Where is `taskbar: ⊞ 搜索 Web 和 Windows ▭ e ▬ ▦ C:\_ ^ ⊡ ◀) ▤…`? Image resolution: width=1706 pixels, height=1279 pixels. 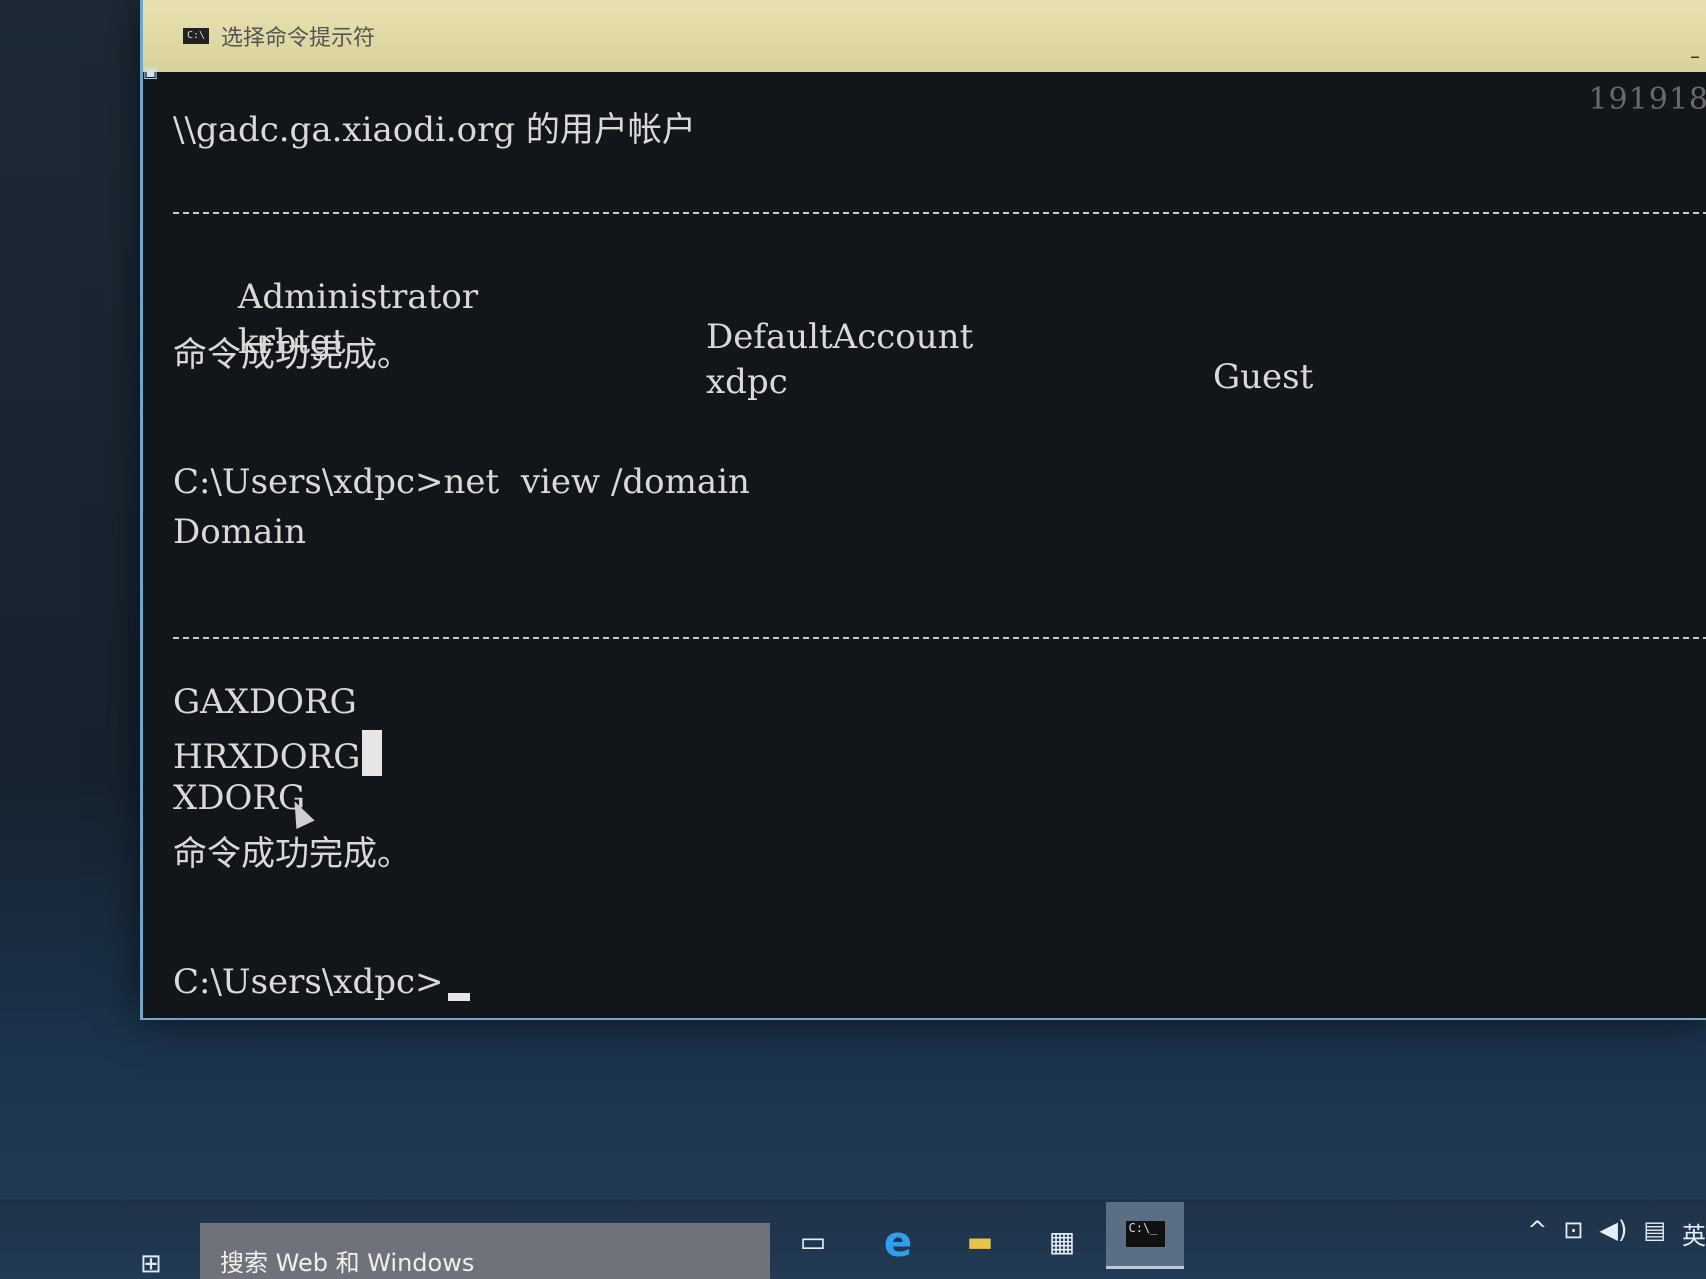 taskbar: ⊞ 搜索 Web 和 Windows ▭ e ▬ ▦ C:\_ ^ ⊡ ◀) ▤… is located at coordinates (853, 1239).